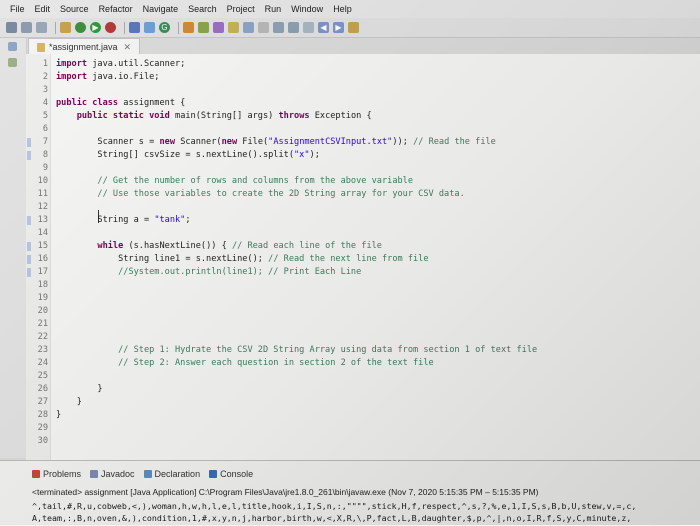 The width and height of the screenshot is (700, 526). Describe the element at coordinates (363, 207) in the screenshot. I see `code-line: 12` at that location.